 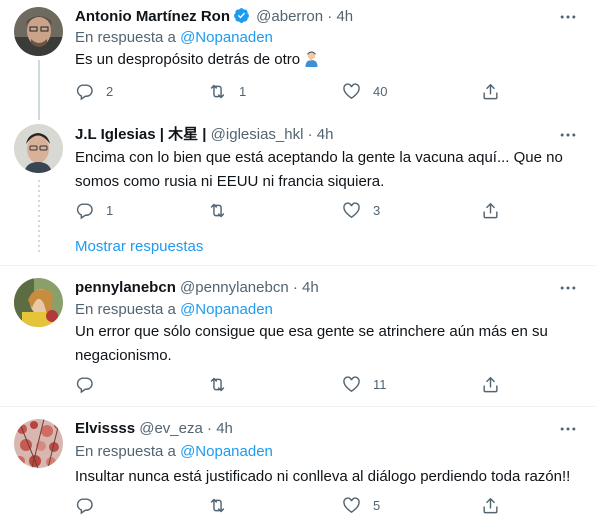 I want to click on tweet-actions: 1 3, so click(x=327, y=210).